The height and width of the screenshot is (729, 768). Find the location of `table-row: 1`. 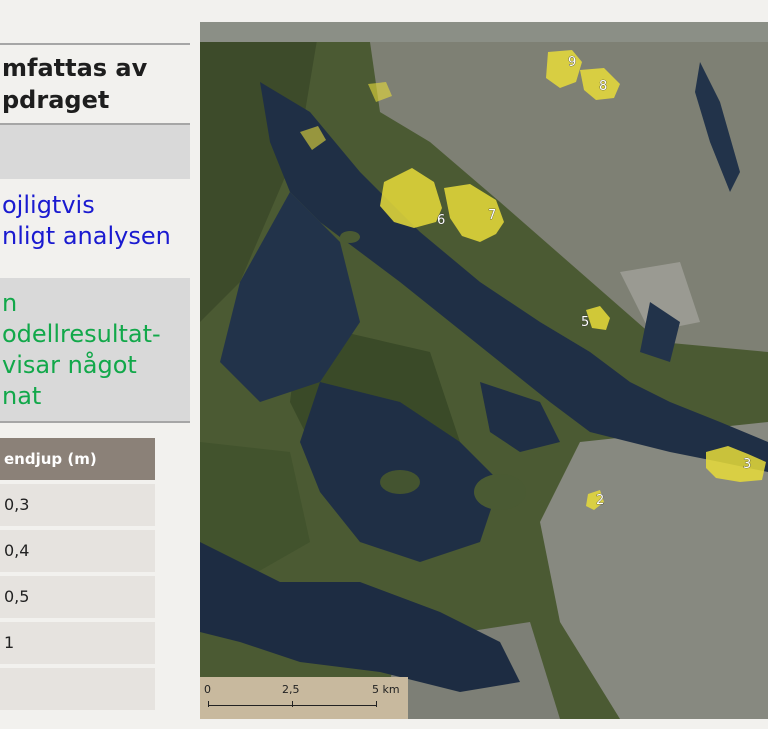

table-row: 1 is located at coordinates (77, 643).